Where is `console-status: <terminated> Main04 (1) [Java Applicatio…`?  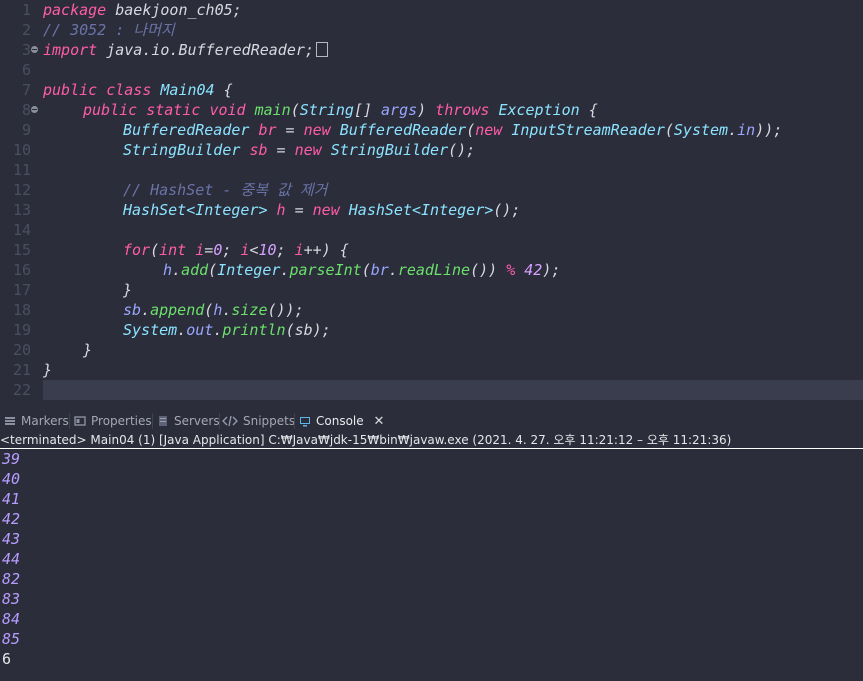
console-status: <terminated> Main04 (1) [Java Applicatio… is located at coordinates (431, 440).